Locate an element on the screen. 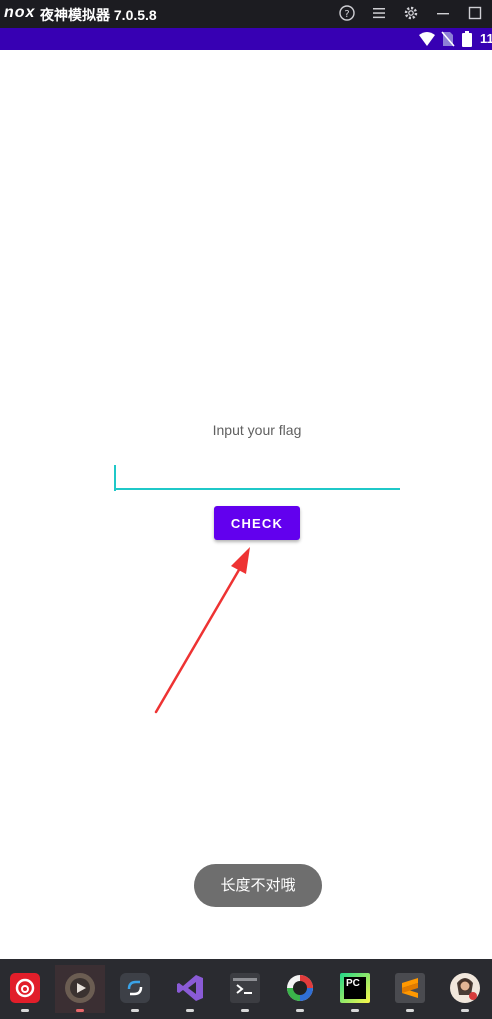  media-player-icon is located at coordinates (80, 988).